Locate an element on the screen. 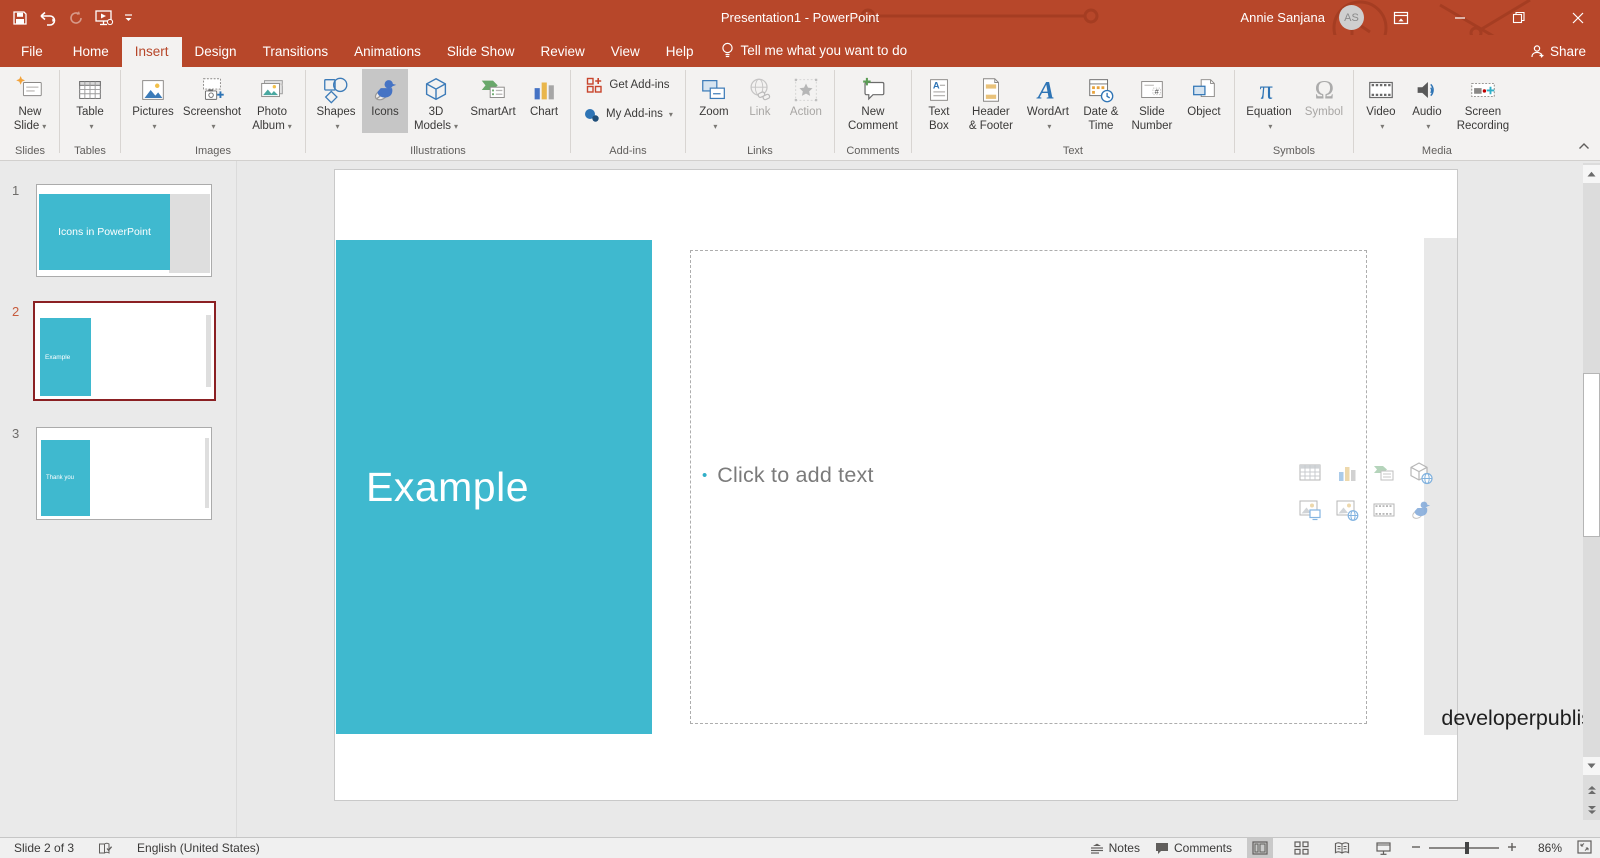 The width and height of the screenshot is (1600, 858). tell-me-box: Tell me what you want to do is located at coordinates (814, 54).